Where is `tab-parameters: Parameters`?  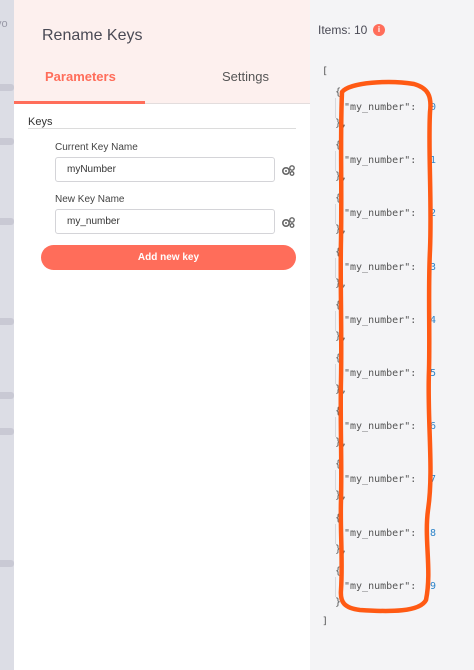
tab-parameters: Parameters is located at coordinates (80, 76).